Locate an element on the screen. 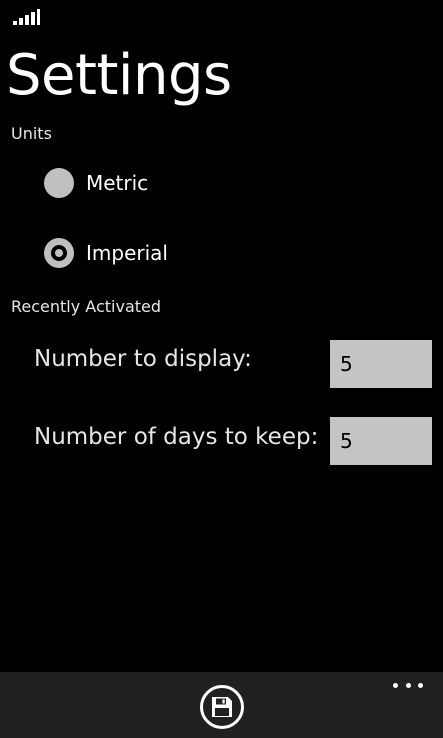  radio-unchecked-icon is located at coordinates (59, 183).